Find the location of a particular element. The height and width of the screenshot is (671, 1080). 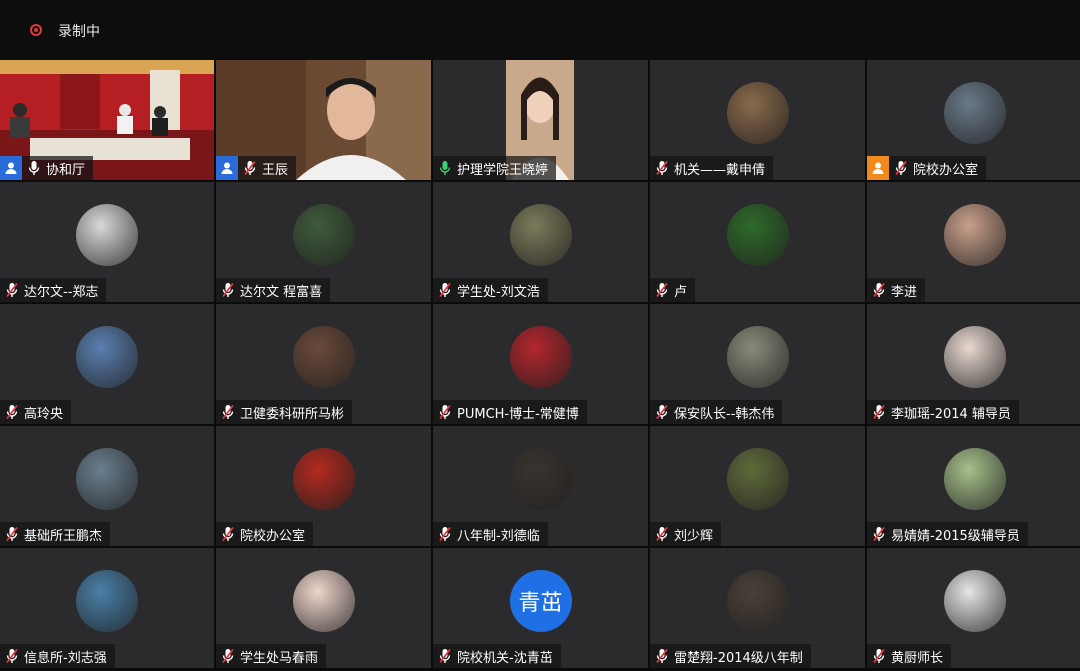

participant-name: 八年制-刘德临 is located at coordinates (498, 536).